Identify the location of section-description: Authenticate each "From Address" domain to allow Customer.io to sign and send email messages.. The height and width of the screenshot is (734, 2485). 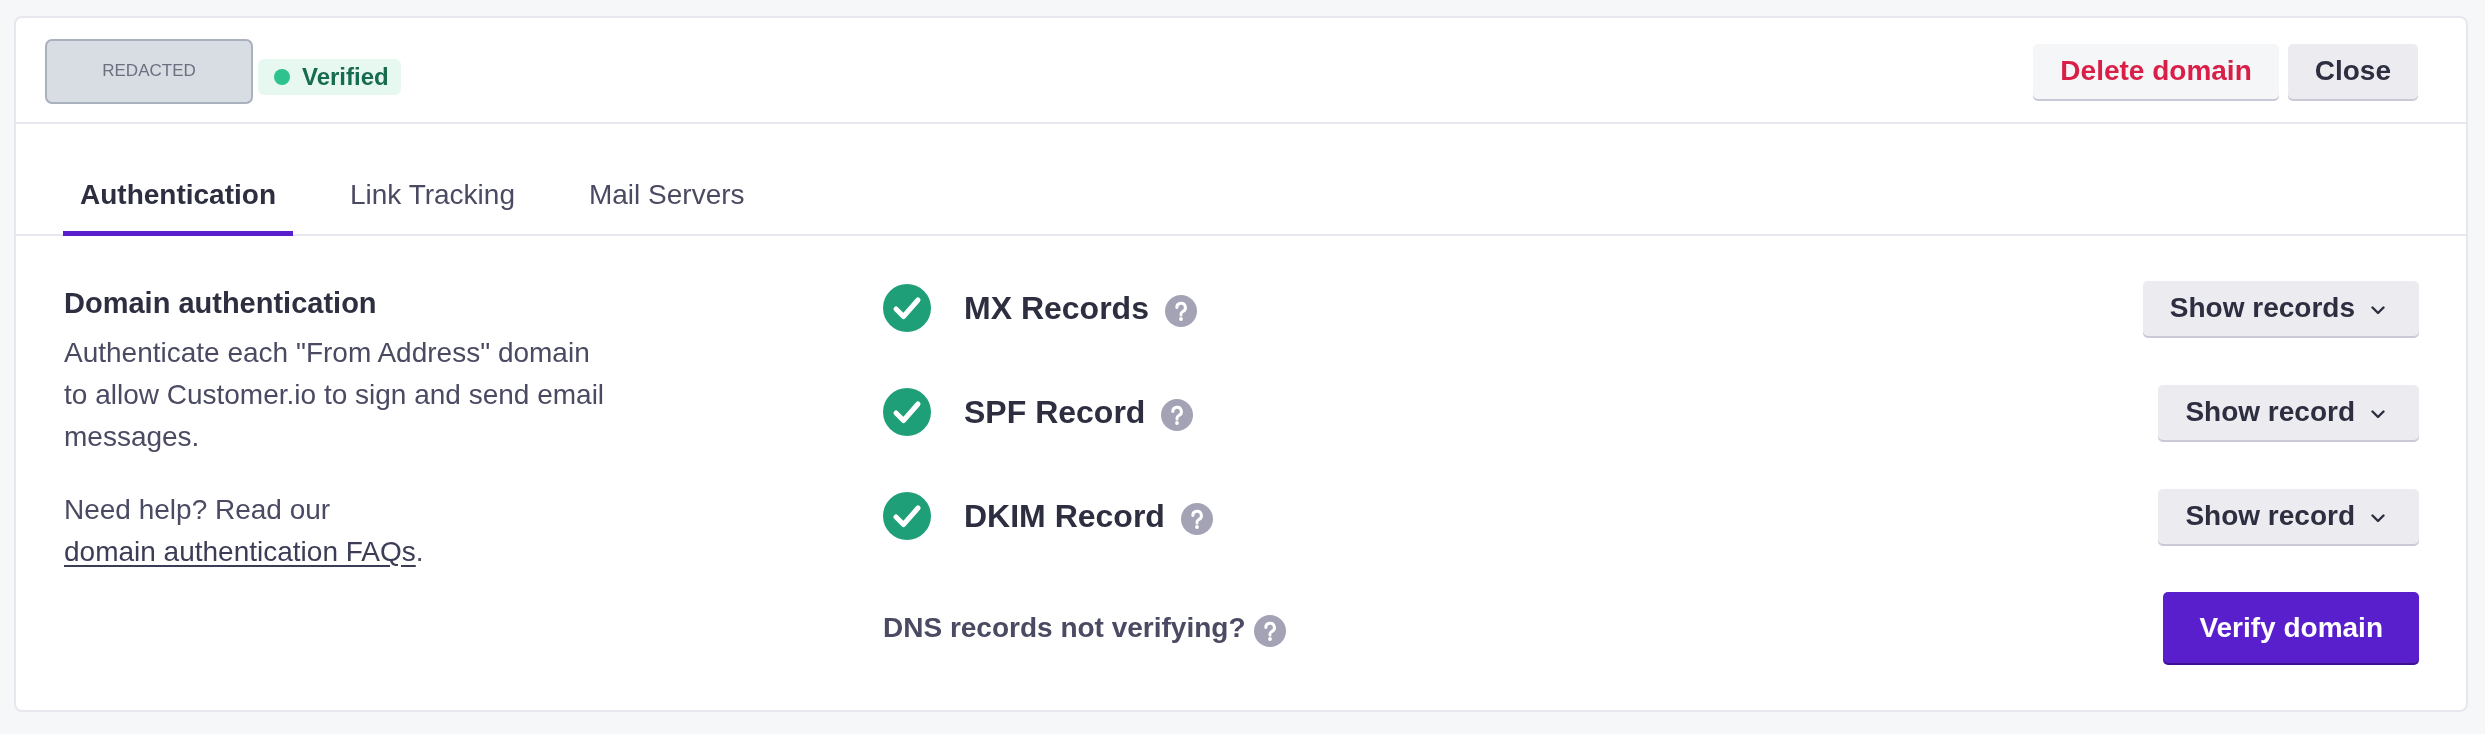
(335, 395).